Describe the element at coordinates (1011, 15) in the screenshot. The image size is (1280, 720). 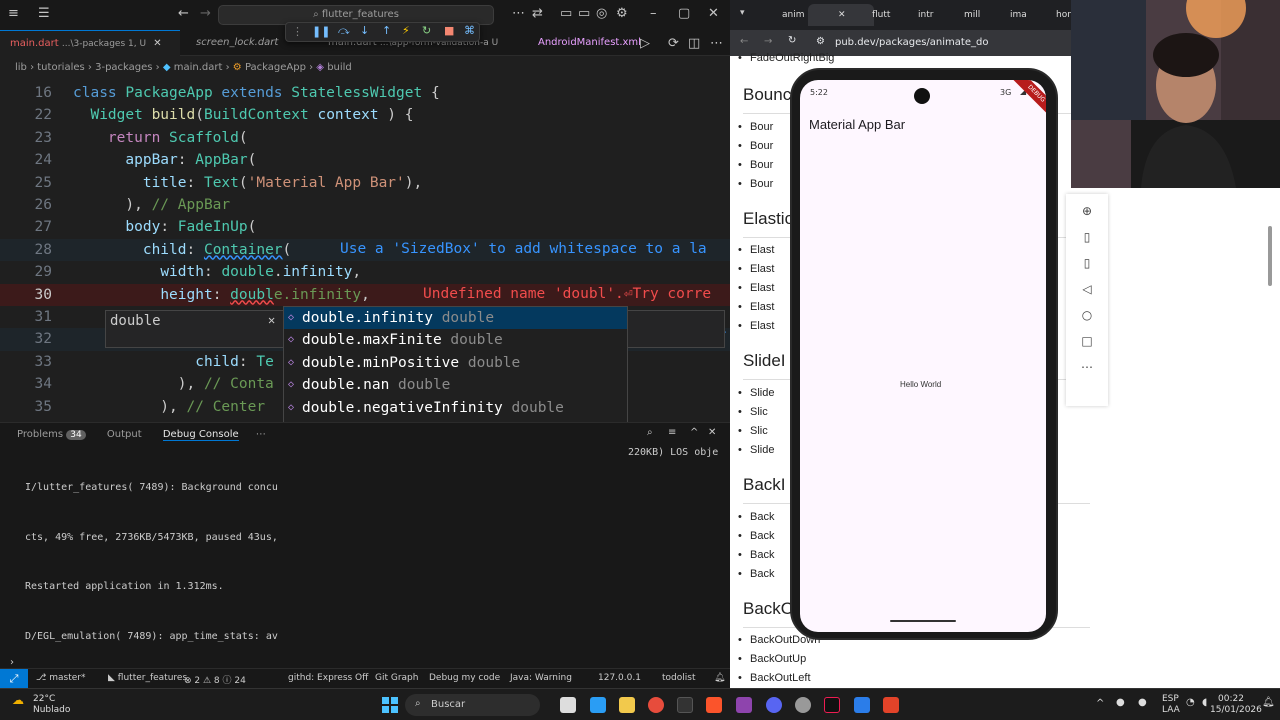
I see `browser-tab: ima` at that location.